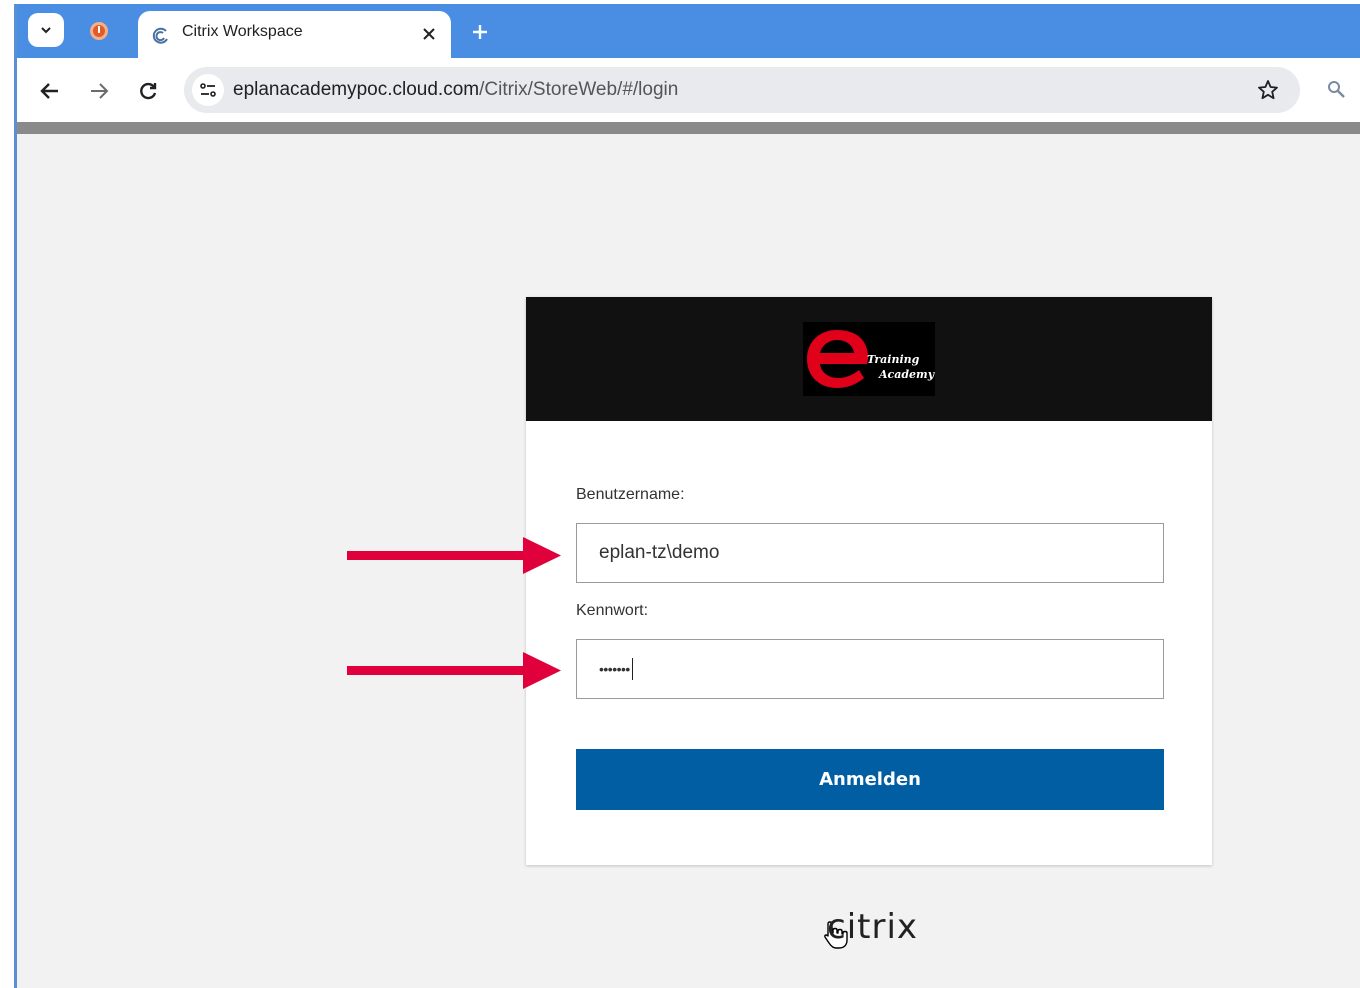  I want to click on arrow-right-icon, so click(100, 91).